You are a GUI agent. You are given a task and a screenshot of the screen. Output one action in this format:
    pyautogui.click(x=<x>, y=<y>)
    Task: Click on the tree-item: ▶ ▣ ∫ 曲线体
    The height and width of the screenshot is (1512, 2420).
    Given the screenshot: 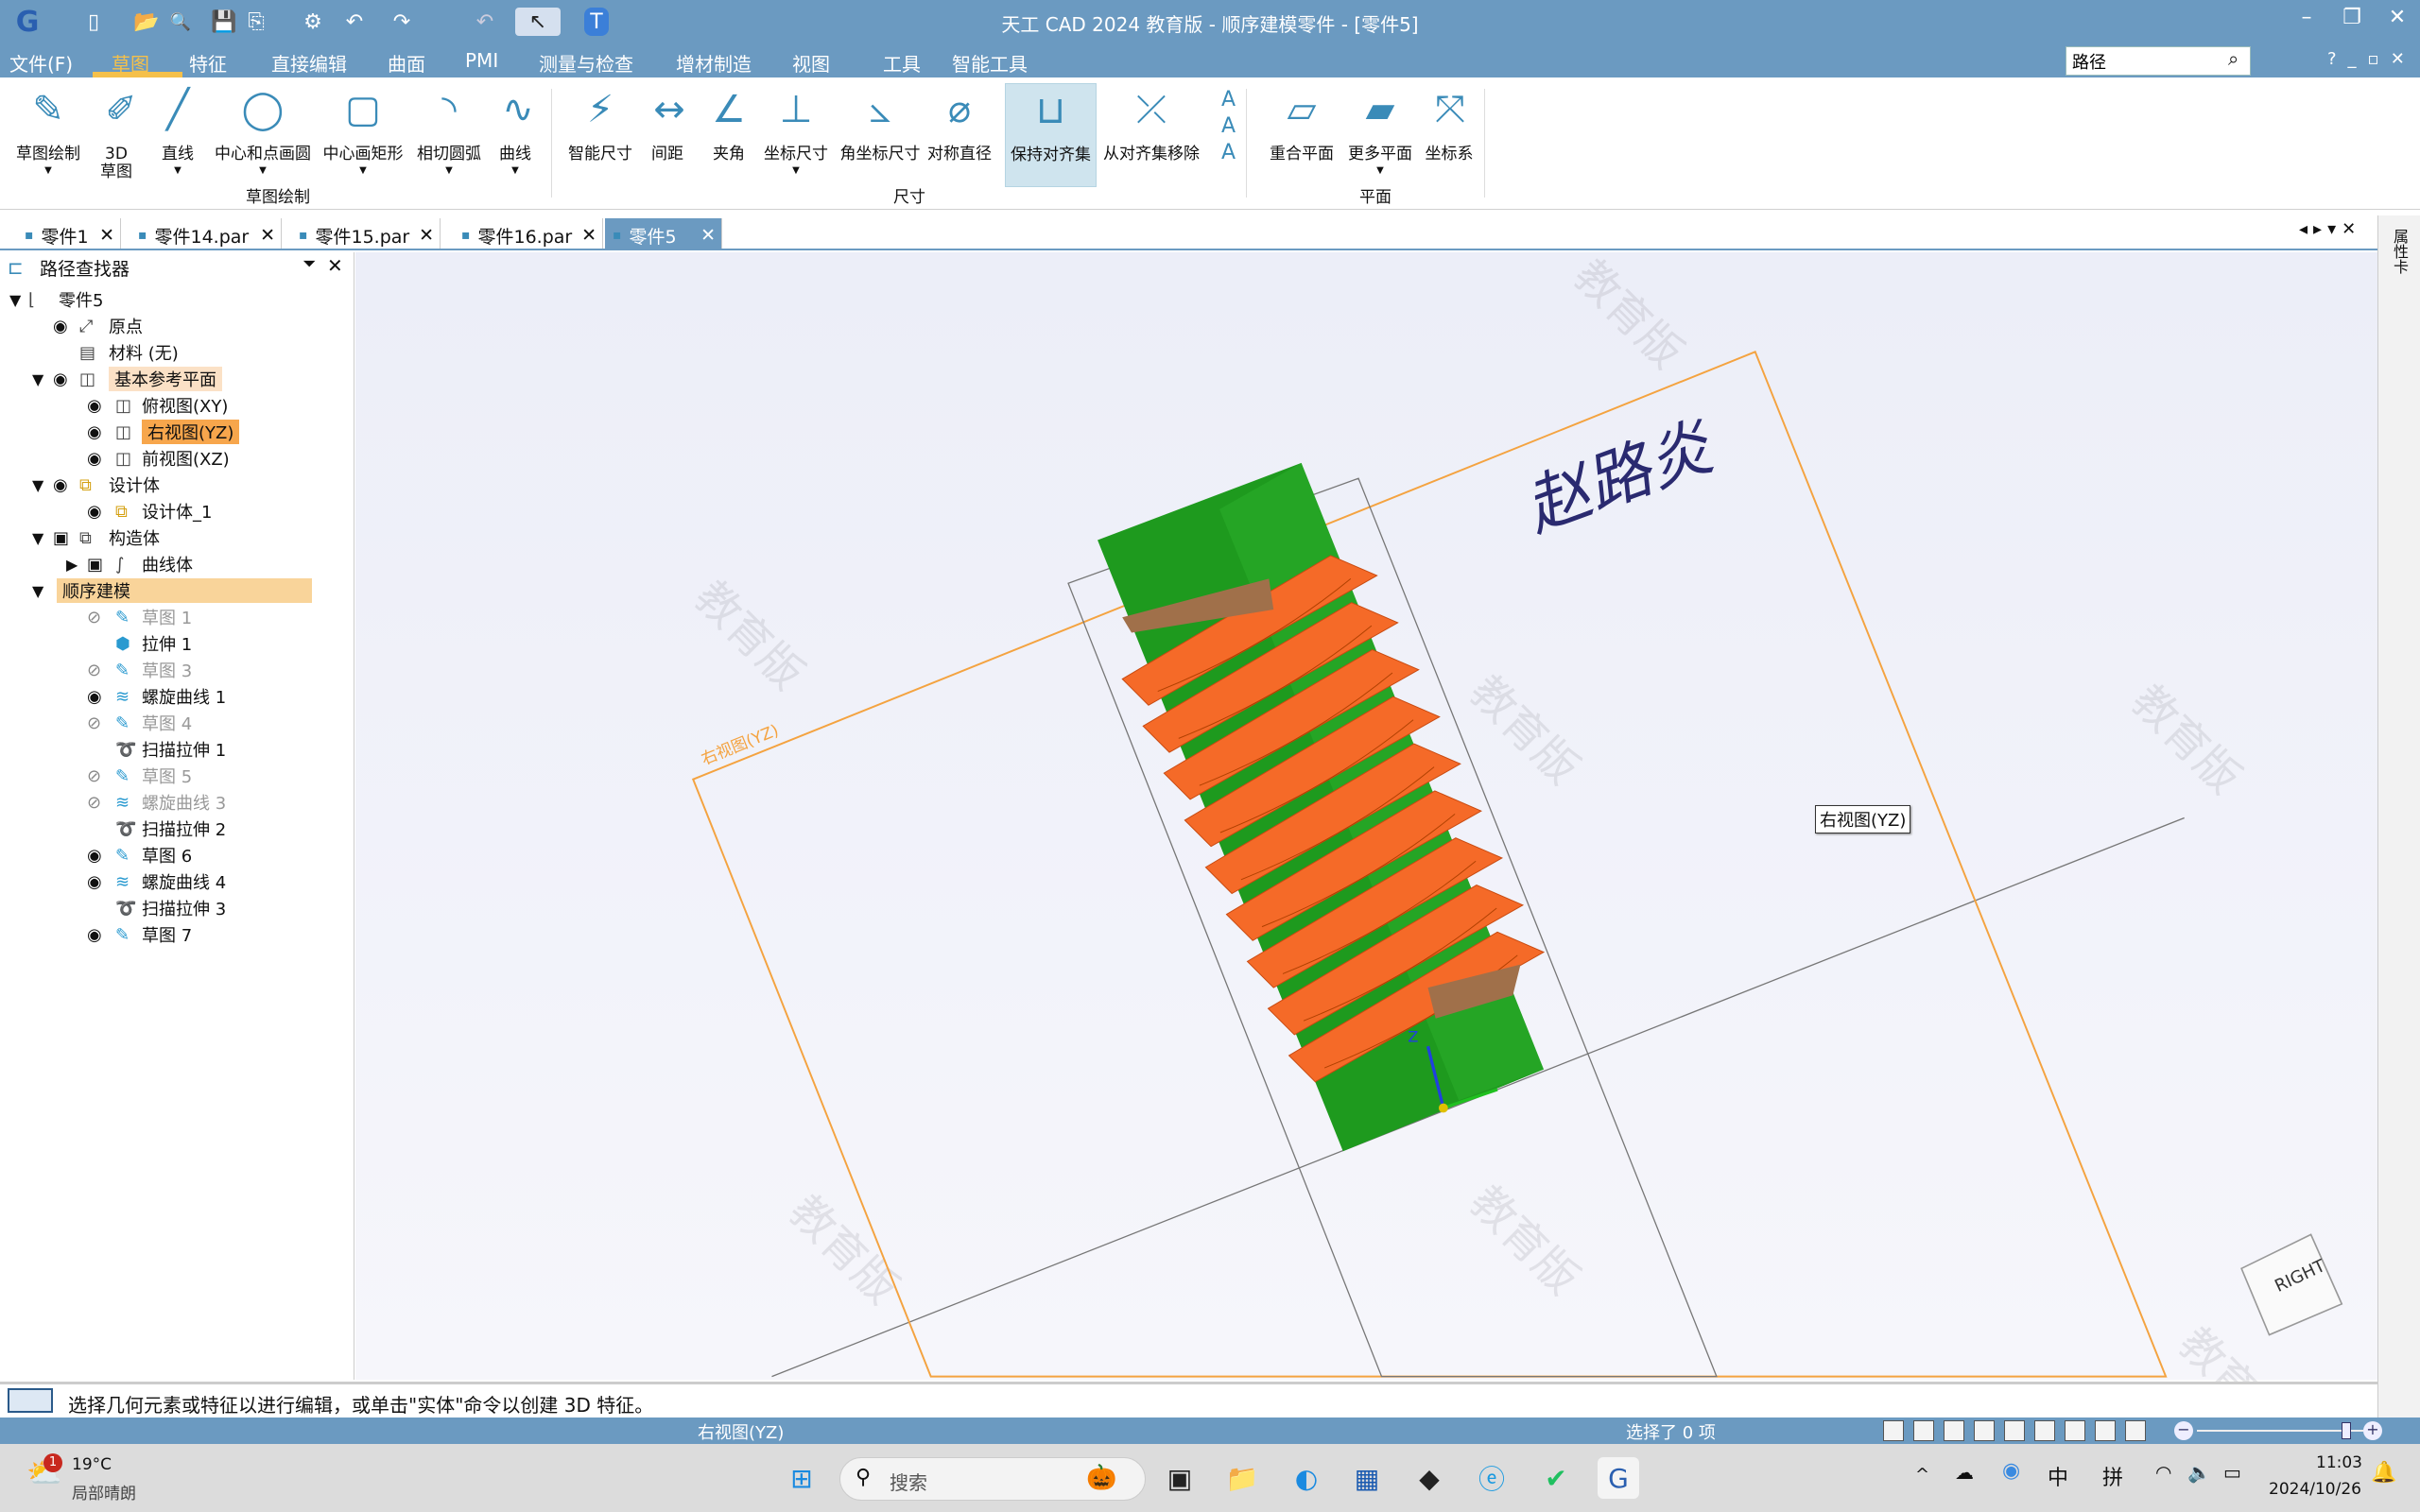 What is the action you would take?
    pyautogui.click(x=175, y=564)
    